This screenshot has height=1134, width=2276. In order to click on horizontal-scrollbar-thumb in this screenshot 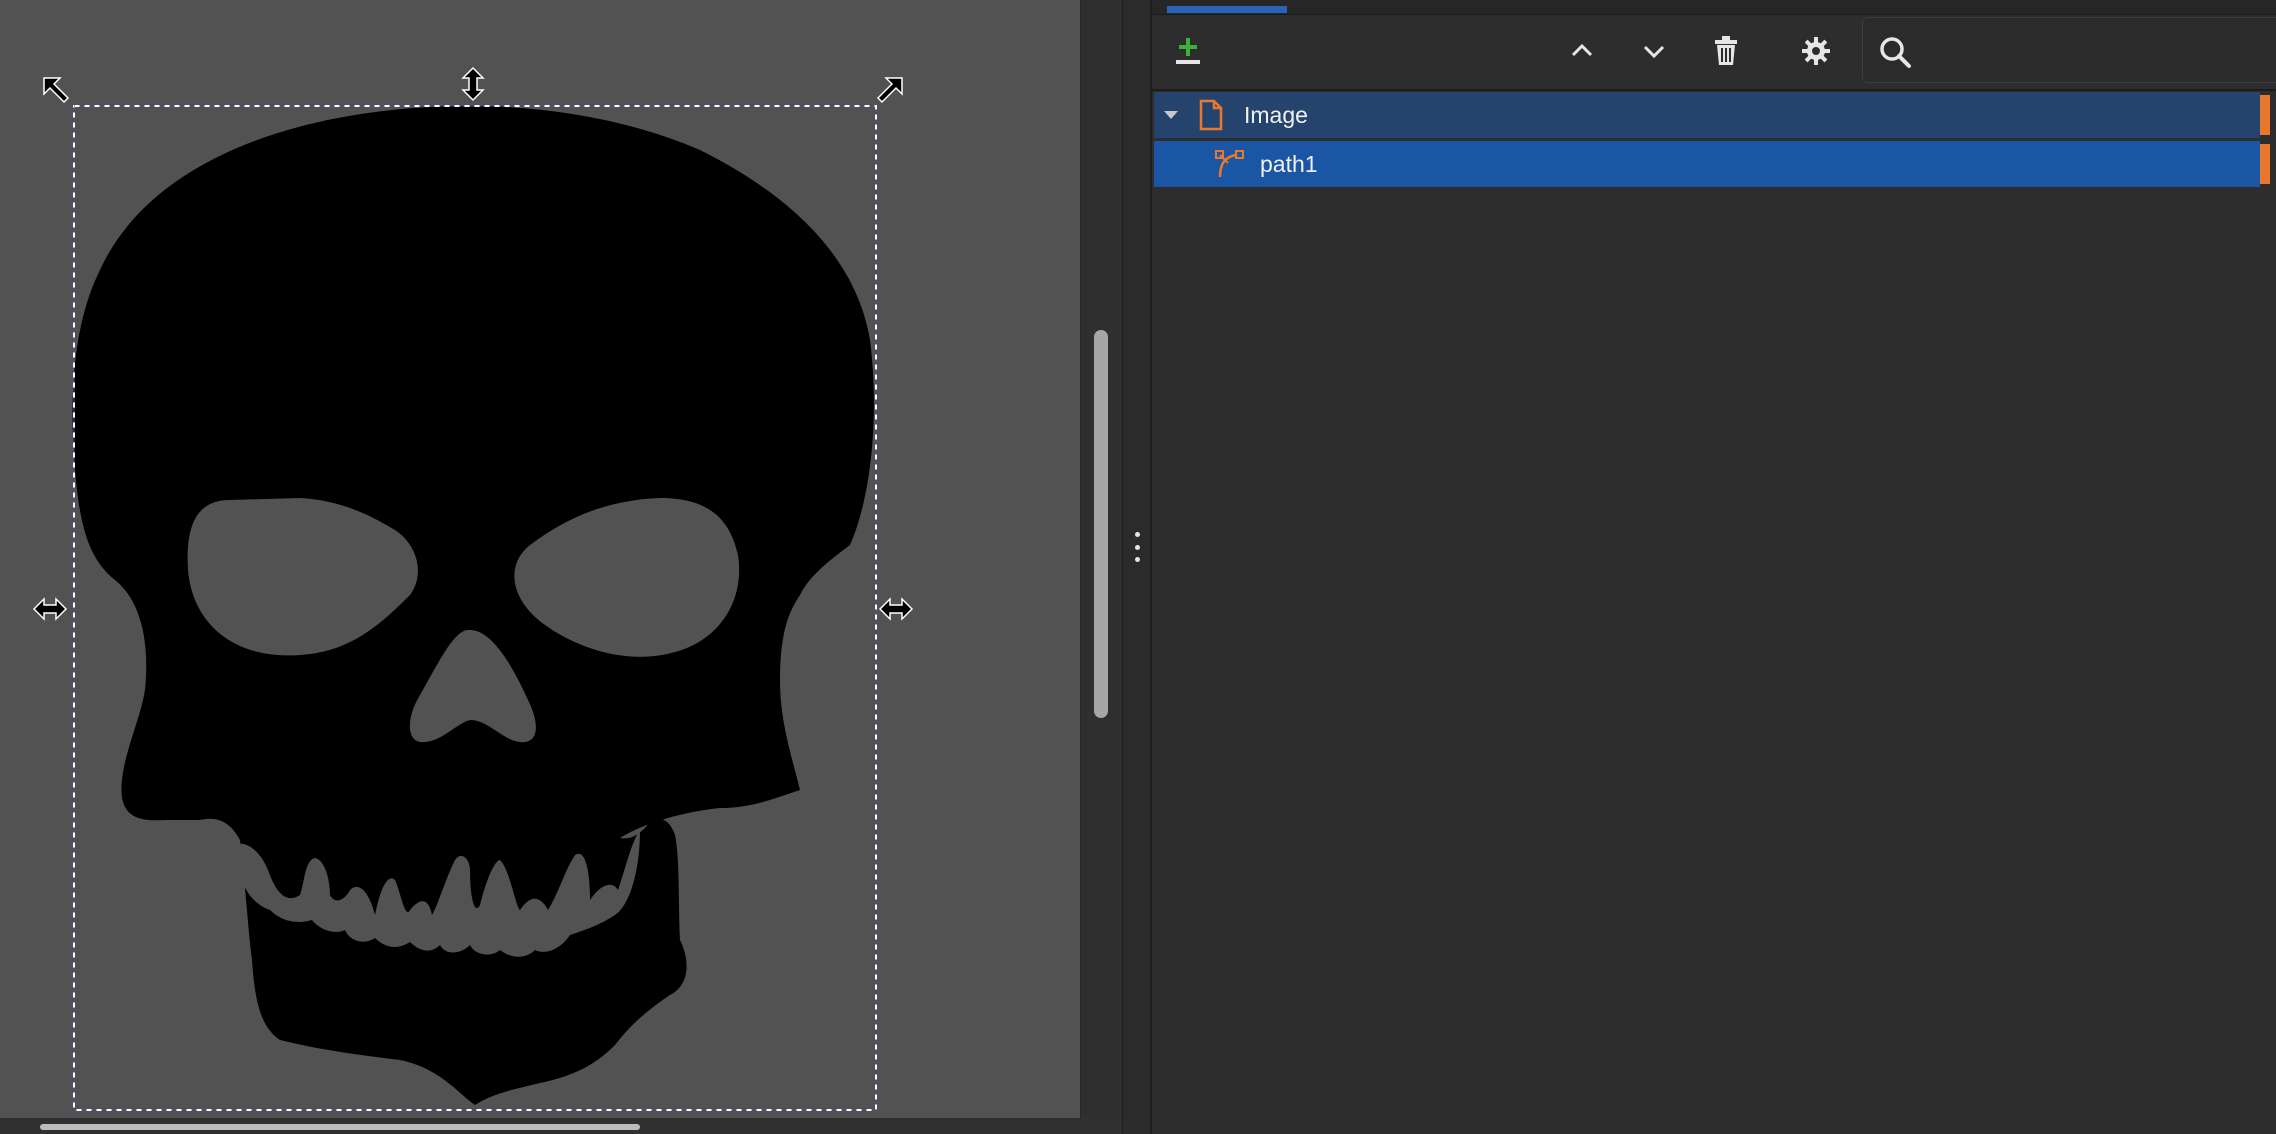, I will do `click(340, 1127)`.